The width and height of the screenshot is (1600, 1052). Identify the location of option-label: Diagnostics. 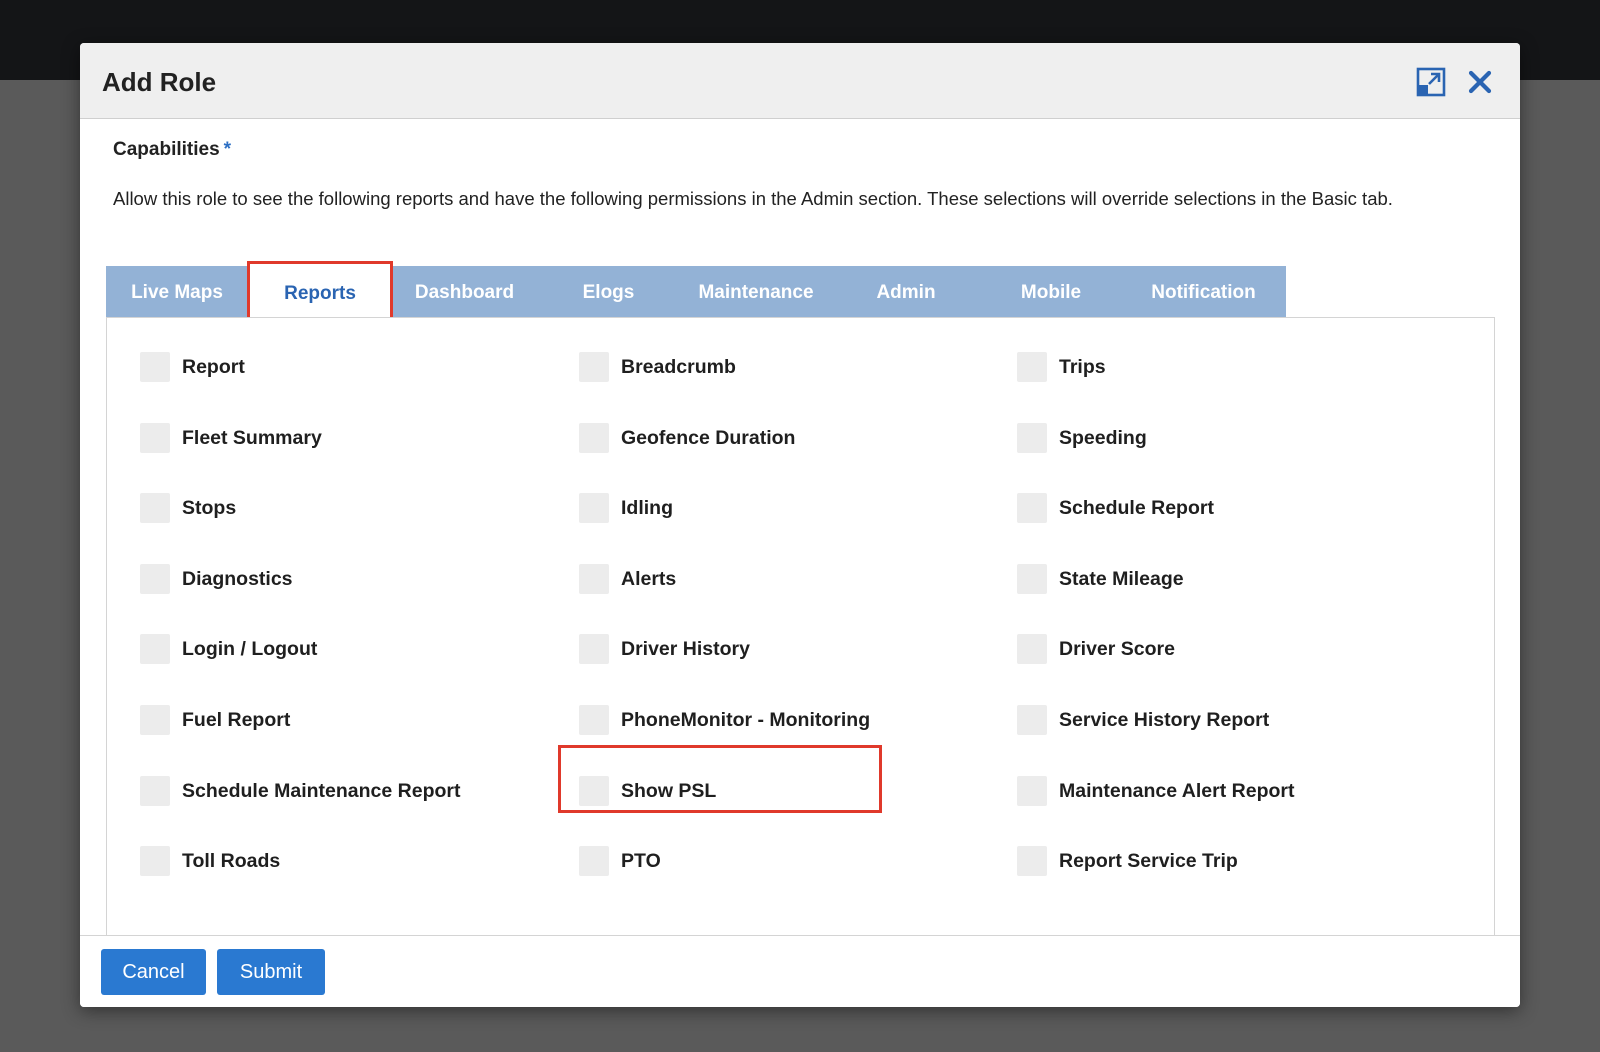
(237, 578).